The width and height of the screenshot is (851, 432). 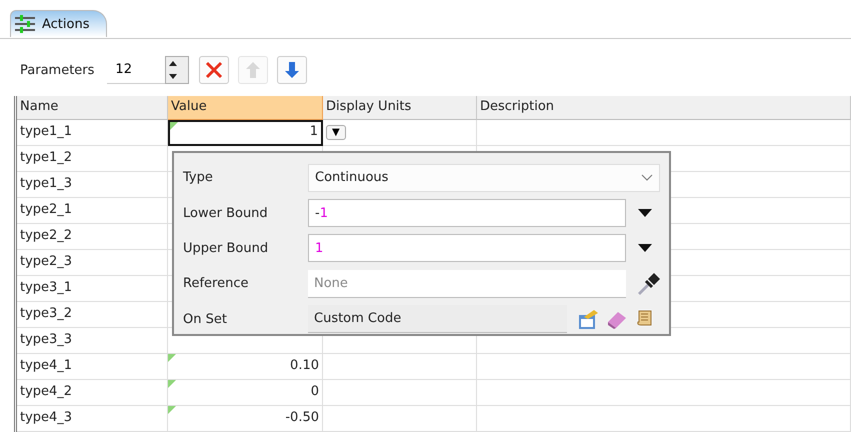 What do you see at coordinates (92, 263) in the screenshot?
I see `table-cell: type2_3` at bounding box center [92, 263].